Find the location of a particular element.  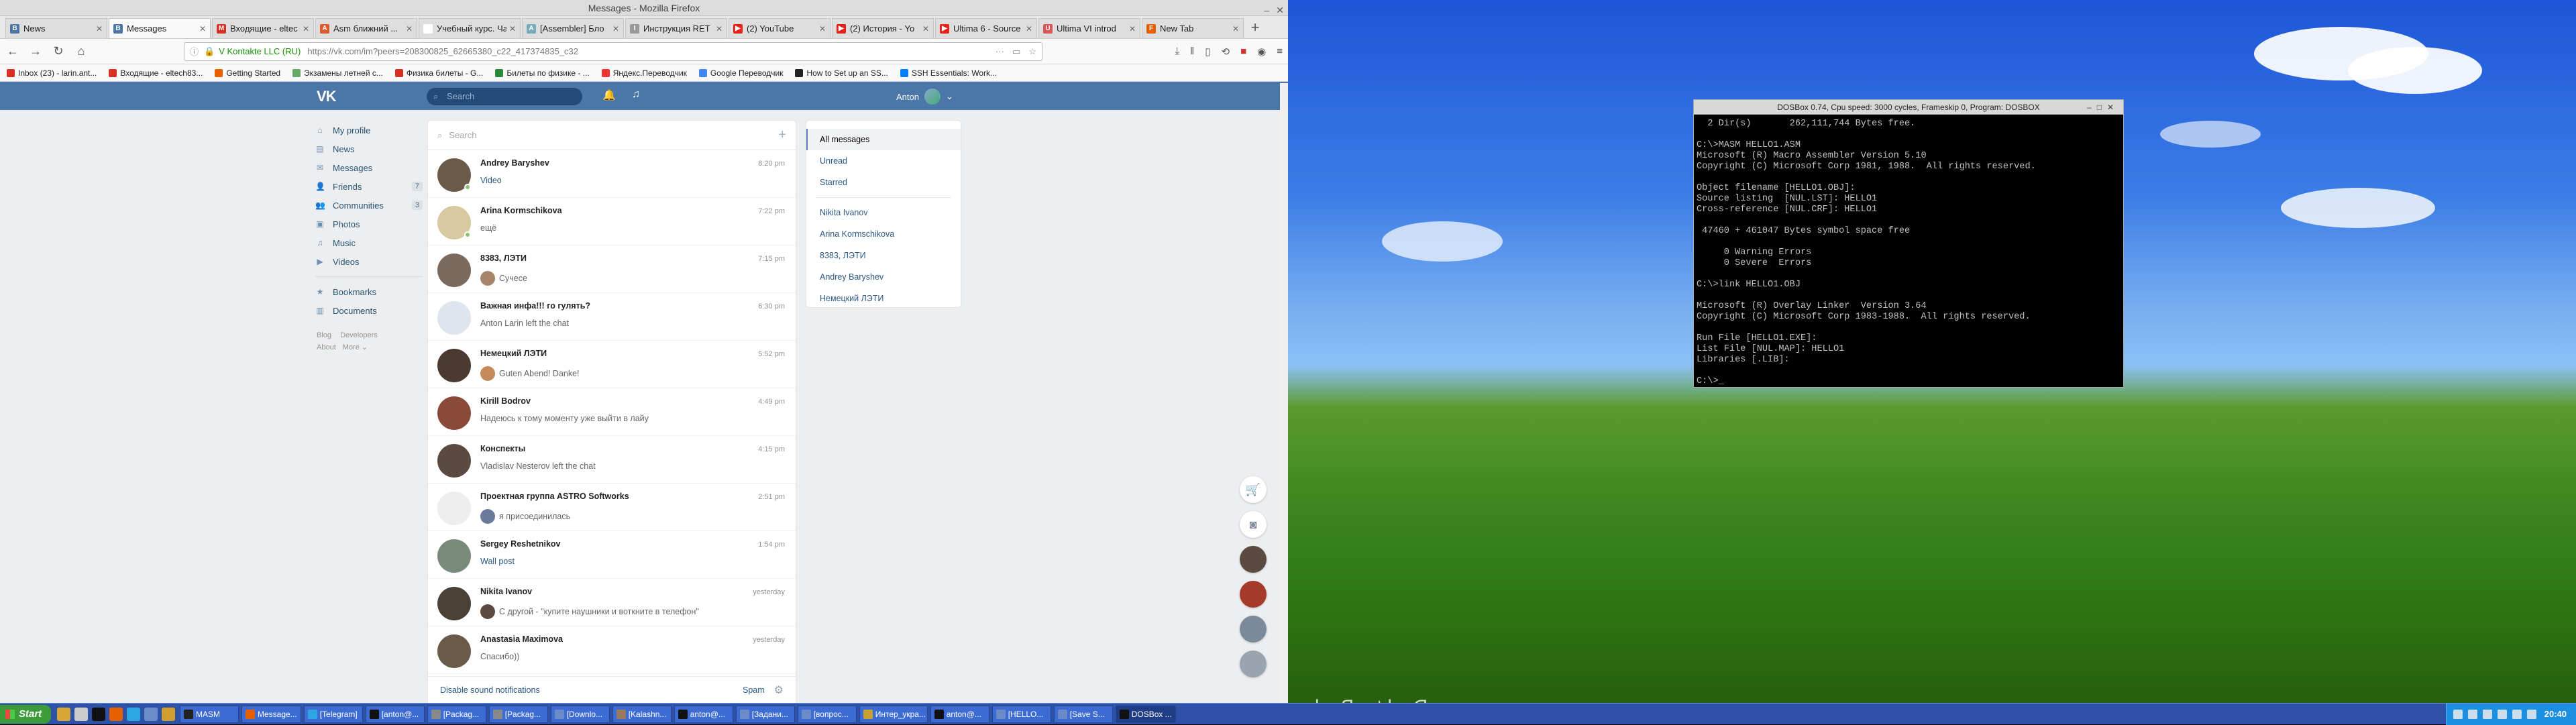

sidebar-item-my-profile: ⌂ My profile is located at coordinates (369, 130).